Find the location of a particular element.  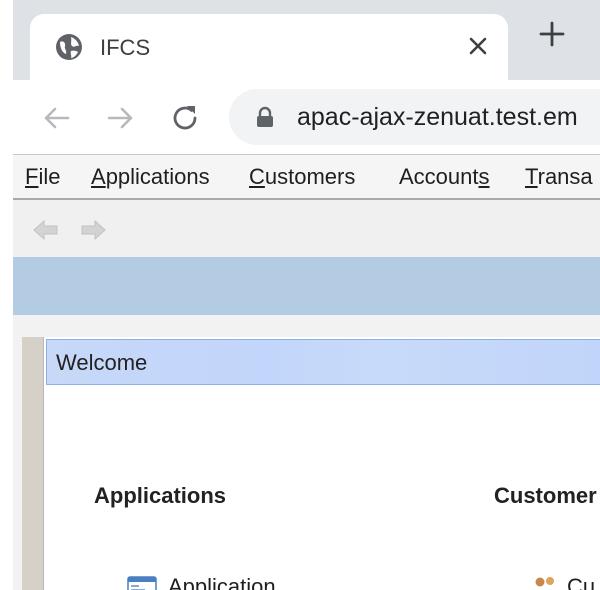

section-title-customers: Customer is located at coordinates (545, 495).